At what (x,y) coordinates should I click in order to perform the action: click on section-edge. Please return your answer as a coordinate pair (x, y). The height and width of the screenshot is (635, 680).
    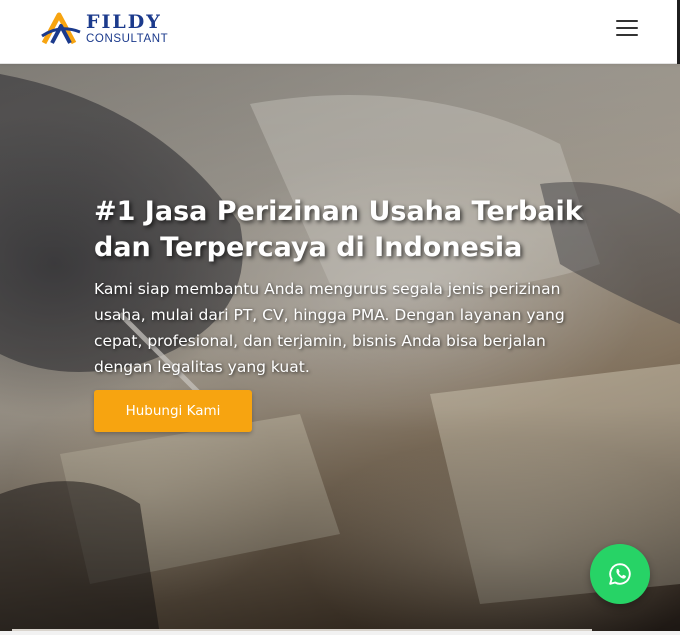
    Looking at the image, I should click on (340, 633).